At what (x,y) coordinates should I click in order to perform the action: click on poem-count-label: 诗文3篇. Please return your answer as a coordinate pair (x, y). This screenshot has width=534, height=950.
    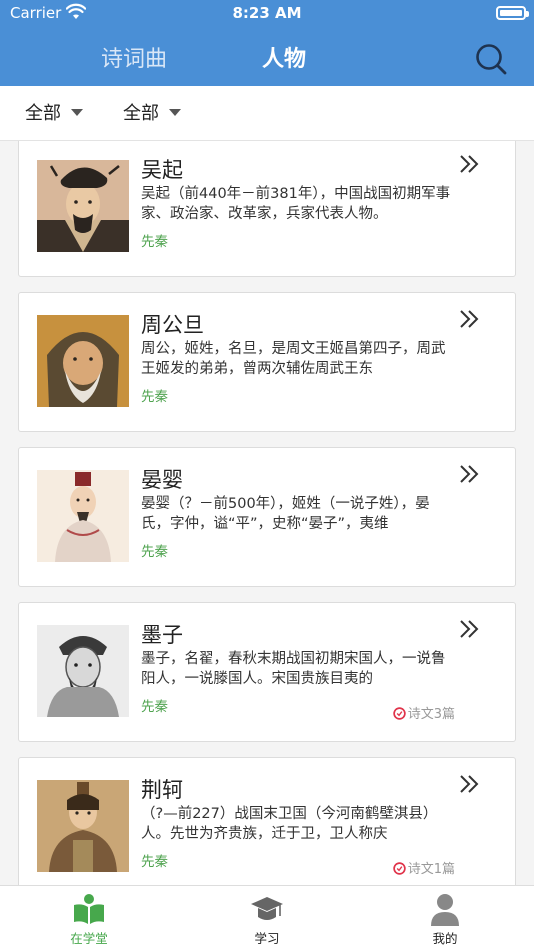
    Looking at the image, I should click on (431, 714).